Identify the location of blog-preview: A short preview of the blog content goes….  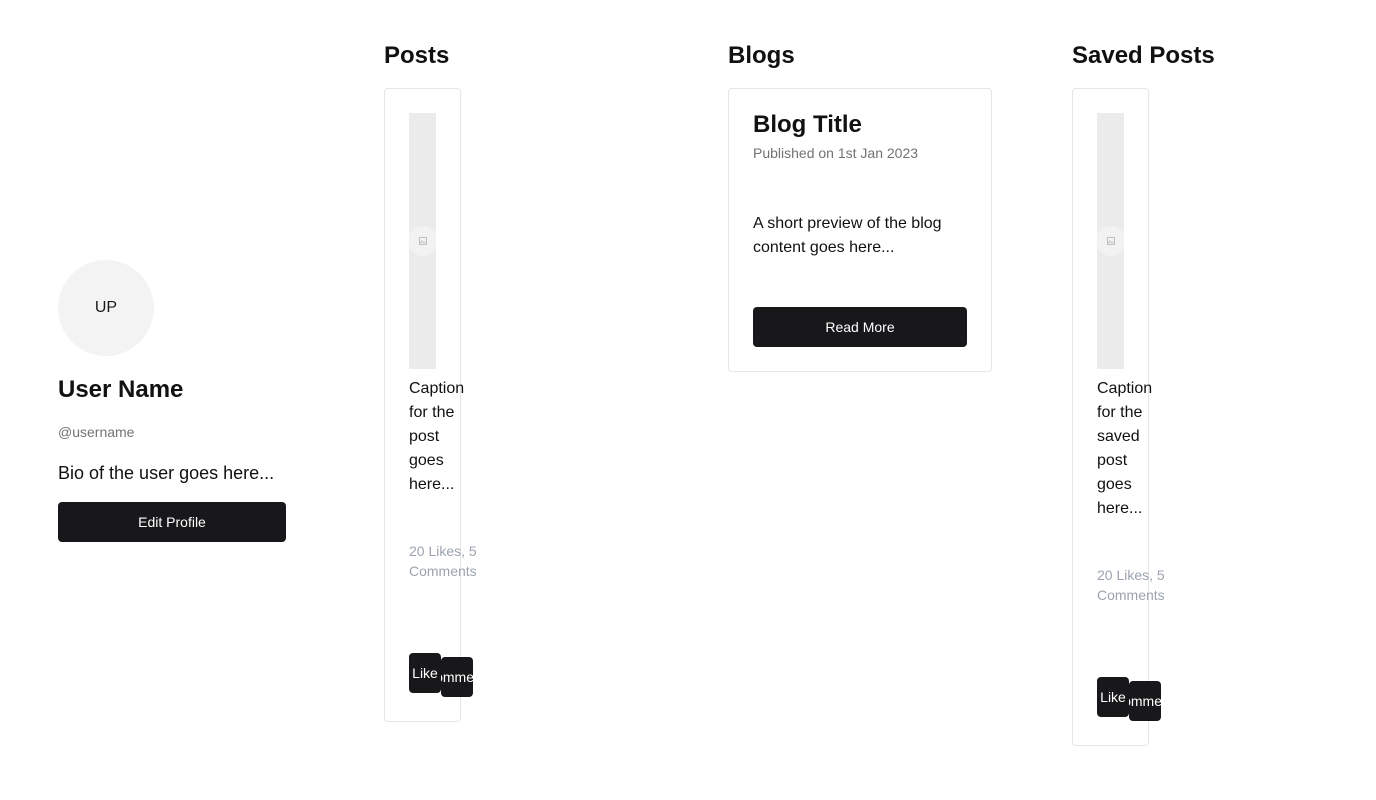
(847, 235).